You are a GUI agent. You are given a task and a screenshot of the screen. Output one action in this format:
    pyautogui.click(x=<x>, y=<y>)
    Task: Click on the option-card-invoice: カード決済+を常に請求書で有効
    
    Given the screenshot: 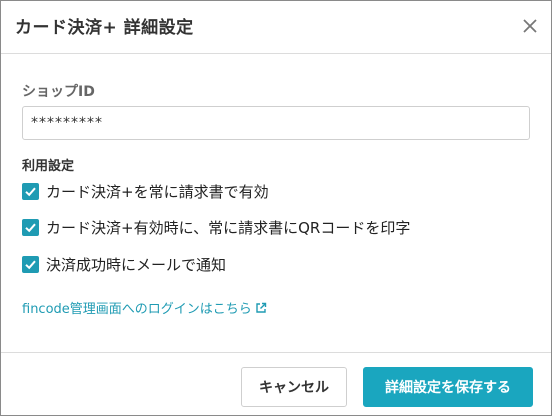 What is the action you would take?
    pyautogui.click(x=145, y=191)
    